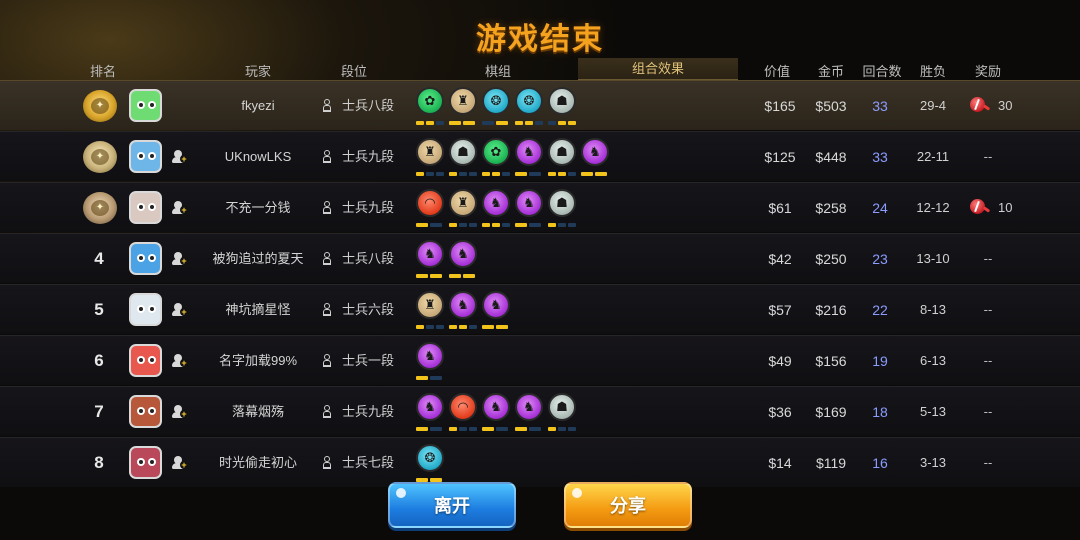 The width and height of the screenshot is (1080, 540). Describe the element at coordinates (368, 360) in the screenshot. I see `player-tier: 士兵一段` at that location.